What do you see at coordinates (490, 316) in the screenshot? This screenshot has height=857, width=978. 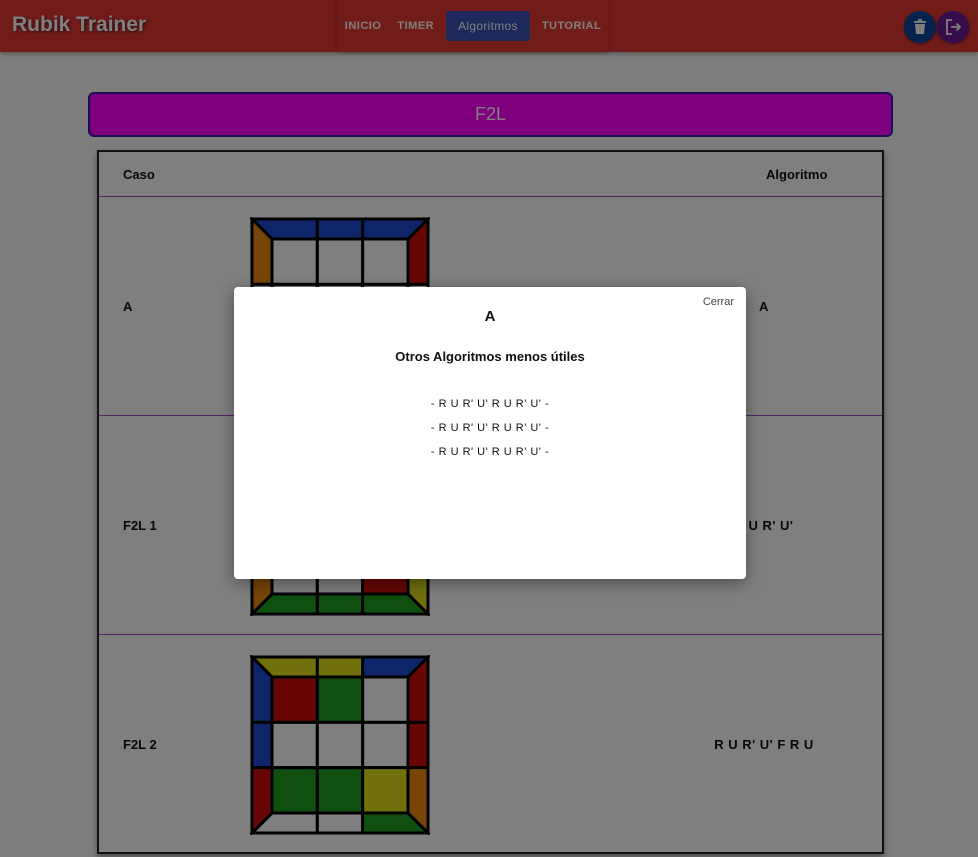 I see `modal-title: A` at bounding box center [490, 316].